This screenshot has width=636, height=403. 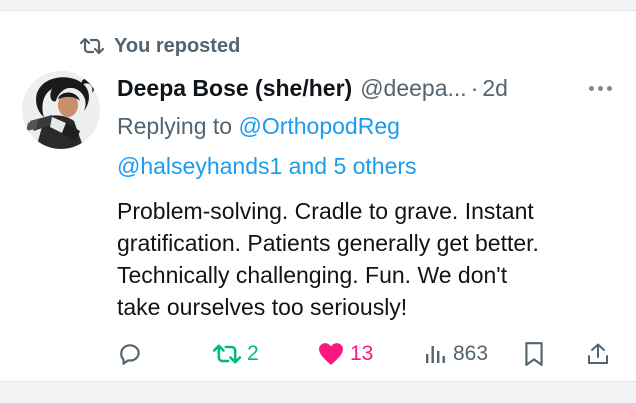 What do you see at coordinates (267, 166) in the screenshot?
I see `reply-to-others-link: @halseyhands1 and 5 others` at bounding box center [267, 166].